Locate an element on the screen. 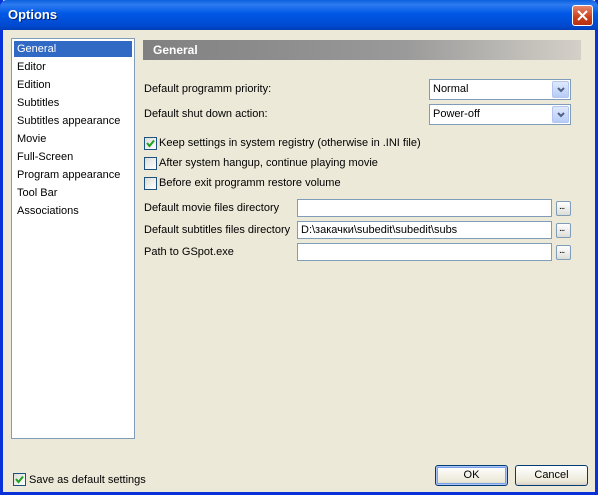 The image size is (598, 495). restore-volume-checkbox is located at coordinates (150, 183).